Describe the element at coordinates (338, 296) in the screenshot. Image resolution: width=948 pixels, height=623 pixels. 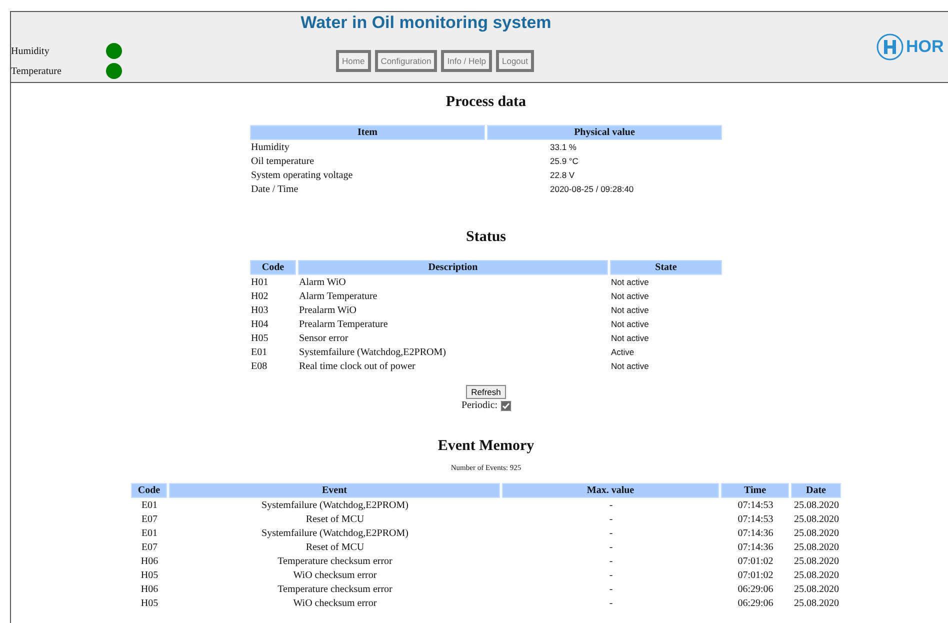
I see `table-cell-text: Alarm Temperature` at that location.